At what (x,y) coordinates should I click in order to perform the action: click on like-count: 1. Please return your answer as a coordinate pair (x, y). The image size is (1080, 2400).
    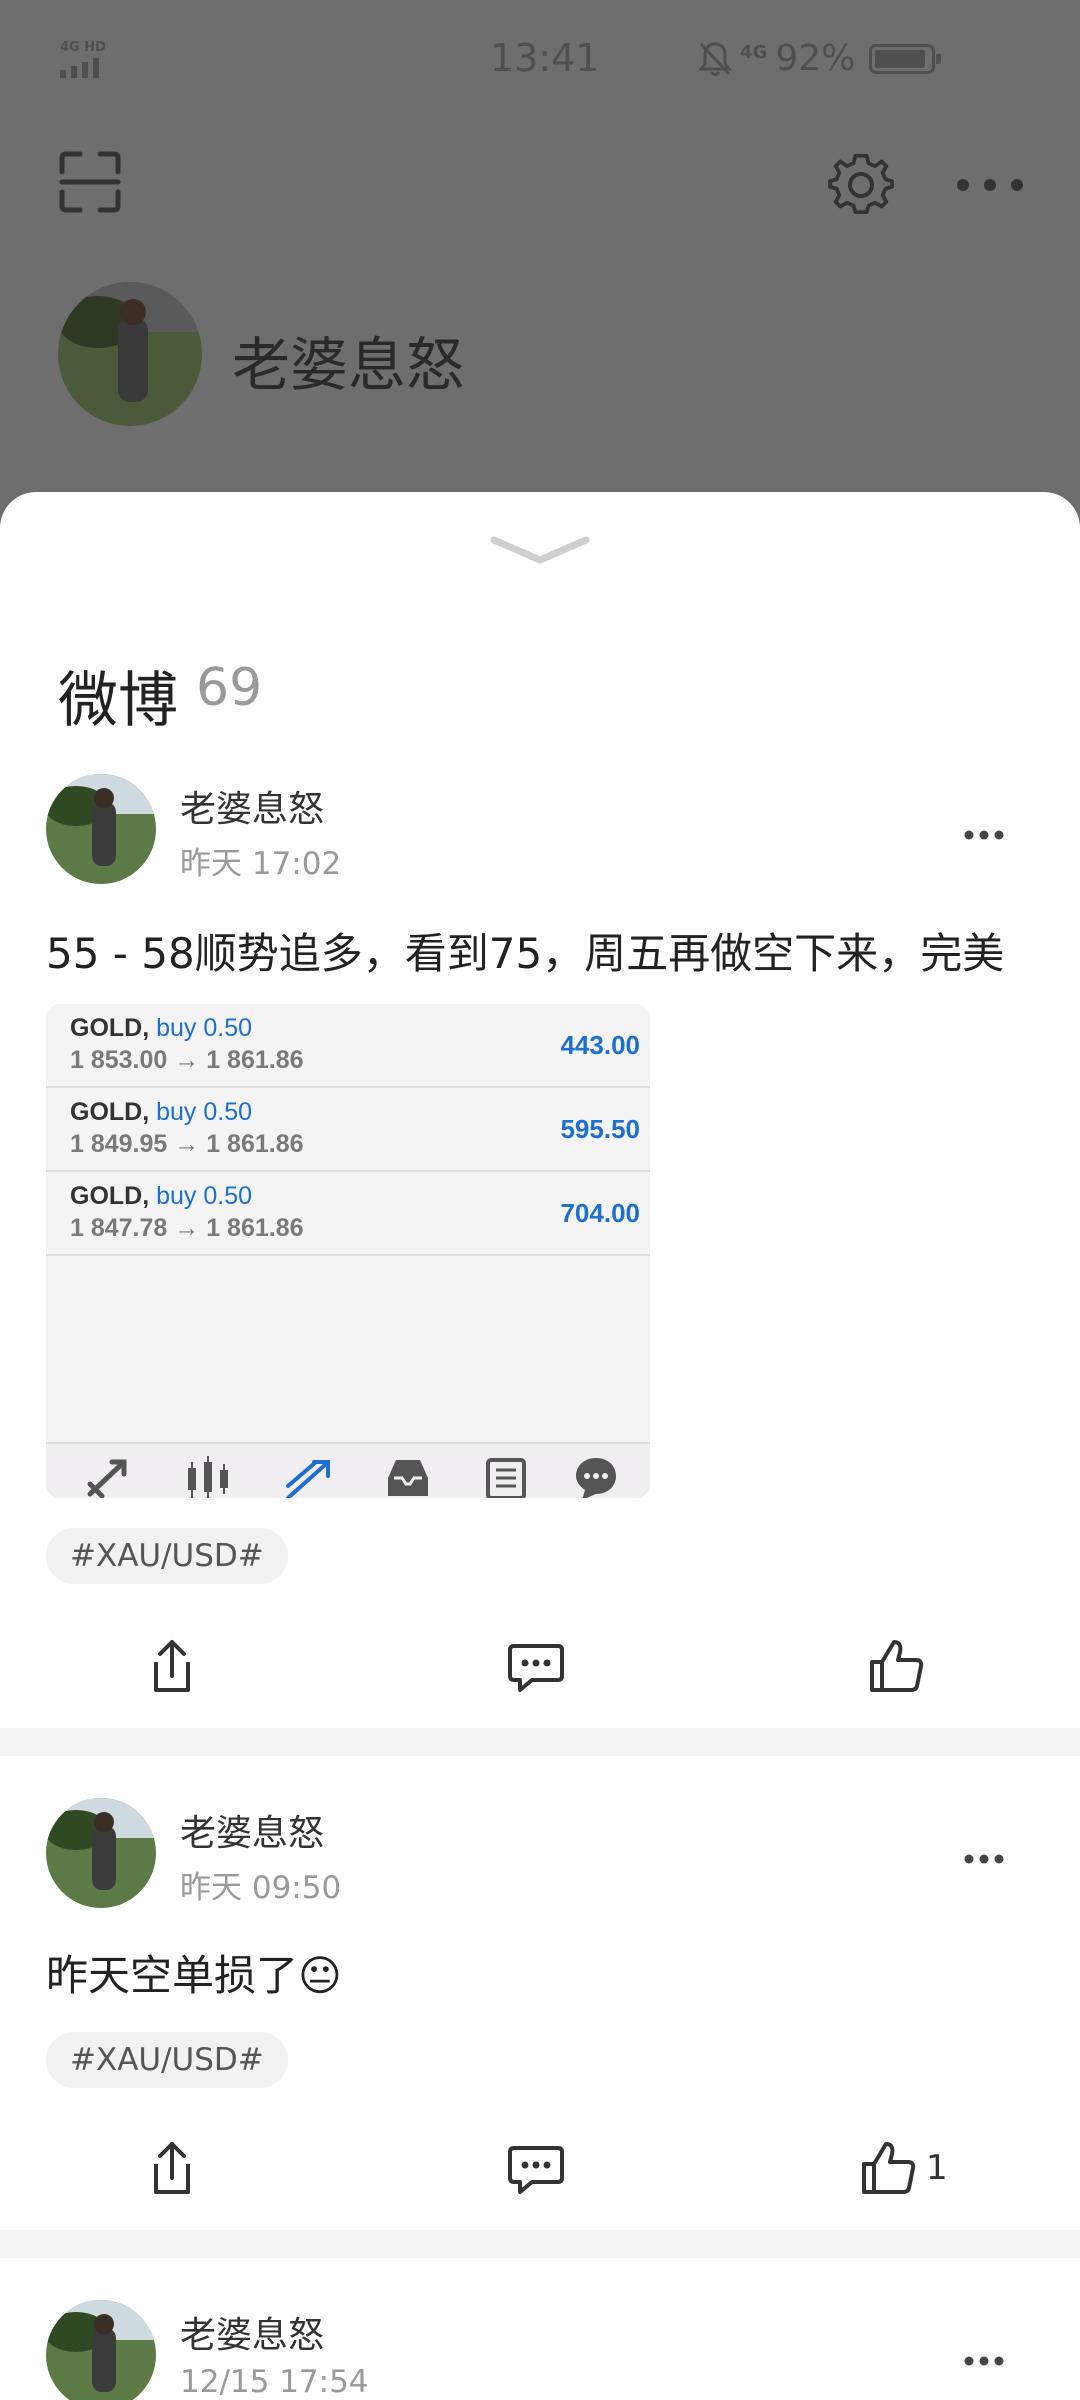
    Looking at the image, I should click on (937, 2168).